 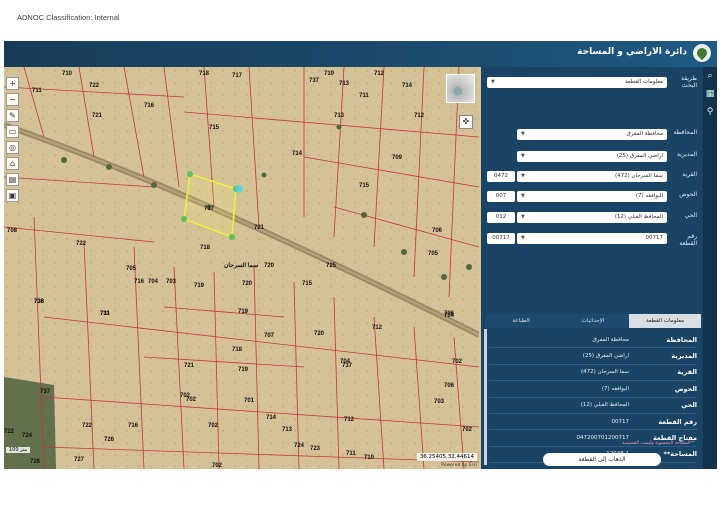 What do you see at coordinates (593, 406) in the screenshot?
I see `info-row: المحافظ القبلي (12) الحي` at bounding box center [593, 406].